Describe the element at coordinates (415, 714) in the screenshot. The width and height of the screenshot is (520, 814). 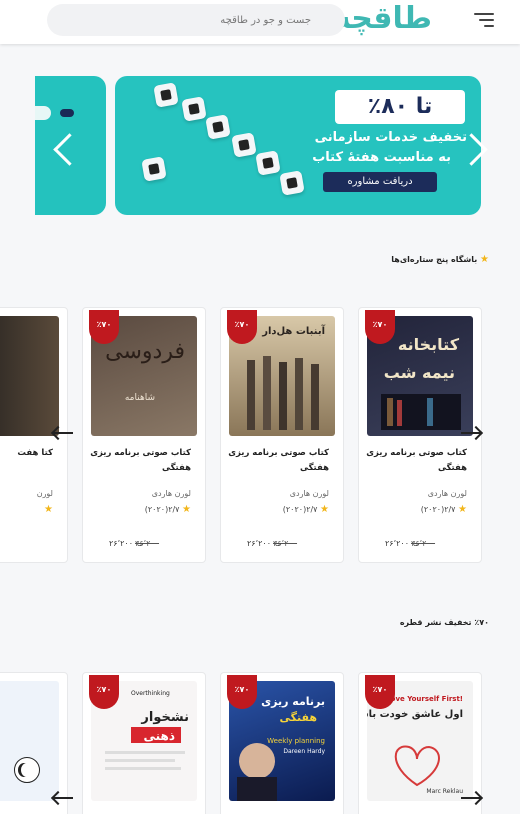
I see `cover-text: اول عاشق خودت باش` at that location.